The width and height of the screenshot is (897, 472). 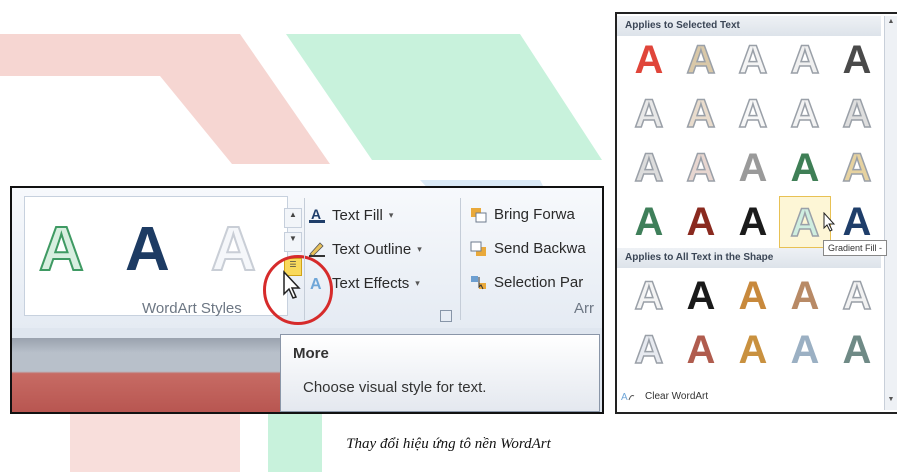 I want to click on wordart-style-white: A, so click(x=233, y=250).